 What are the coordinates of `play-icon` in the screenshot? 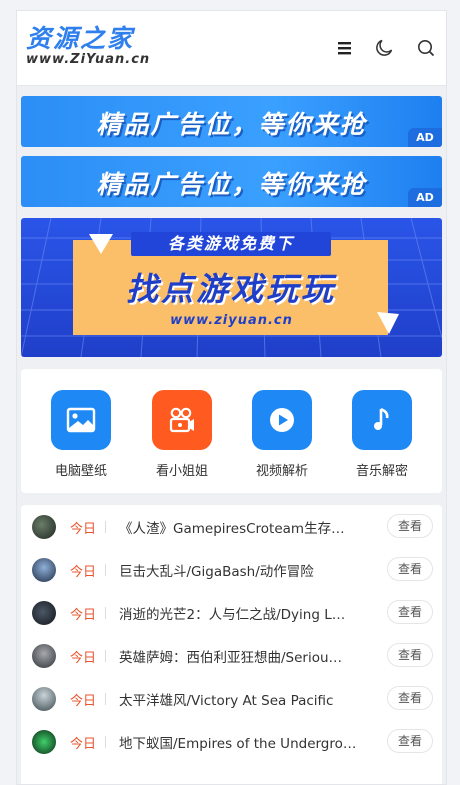 It's located at (282, 420).